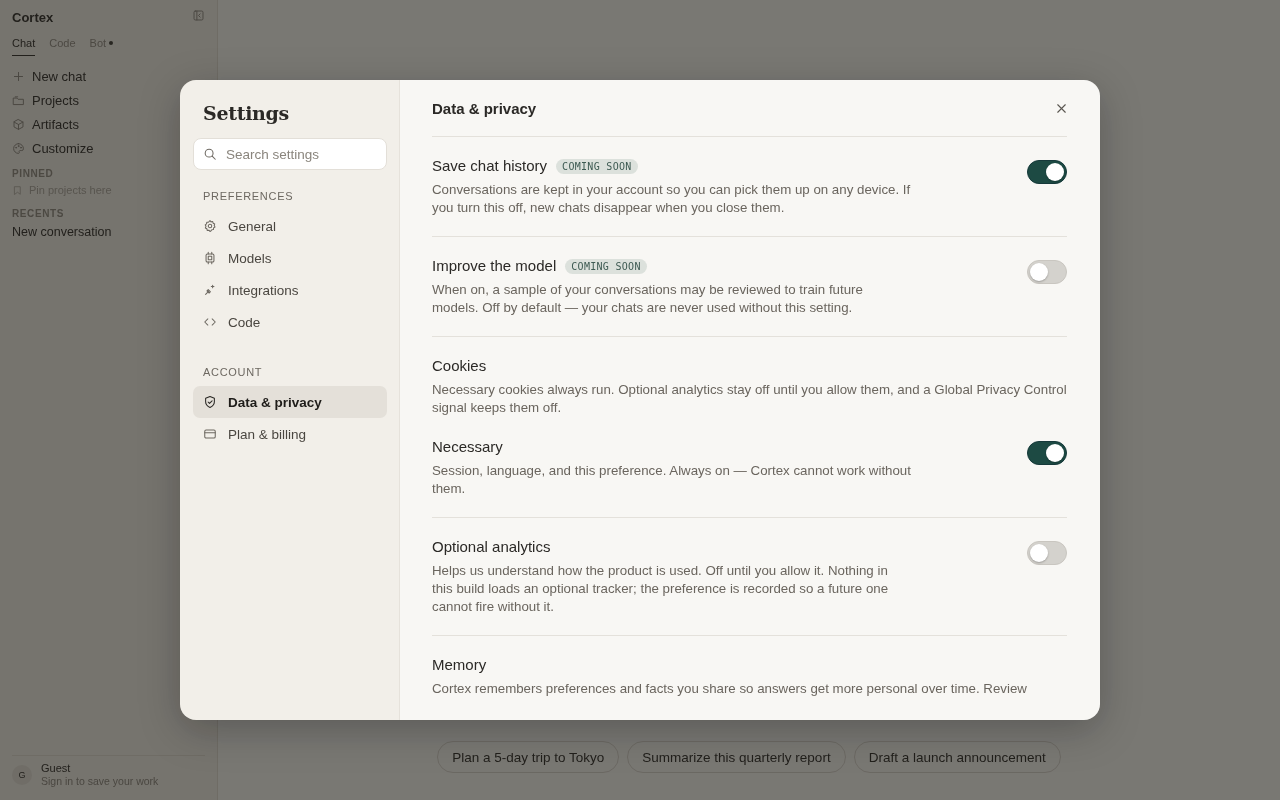 The height and width of the screenshot is (800, 1280). Describe the element at coordinates (22, 775) in the screenshot. I see `avatar: G` at that location.